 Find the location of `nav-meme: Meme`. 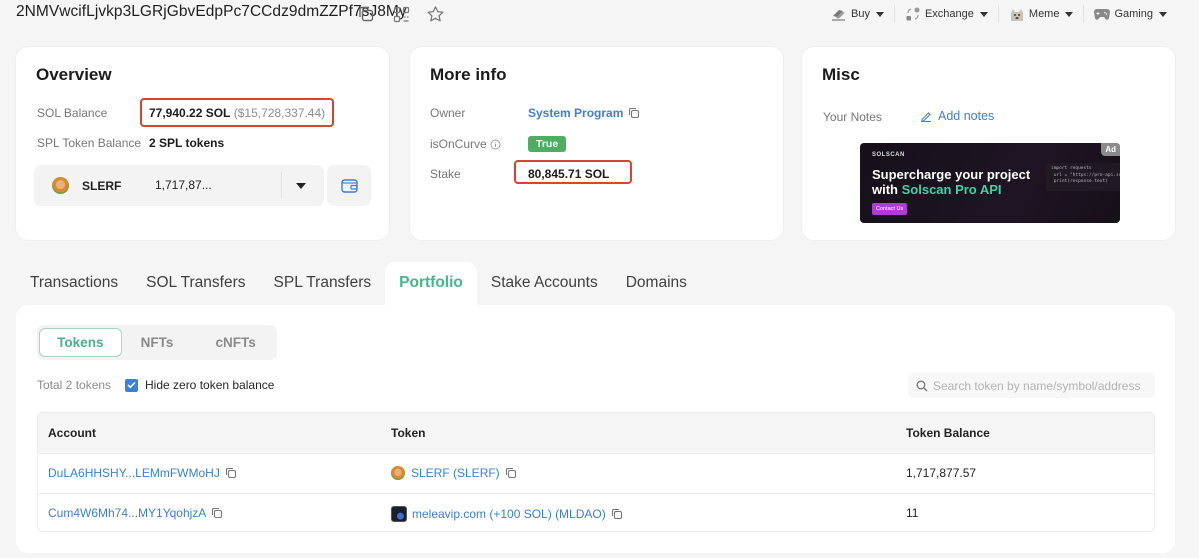

nav-meme: Meme is located at coordinates (1040, 14).